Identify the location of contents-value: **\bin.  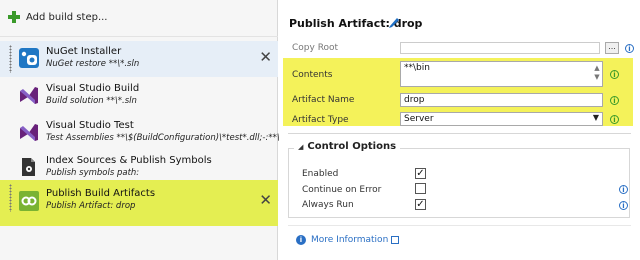
(417, 68).